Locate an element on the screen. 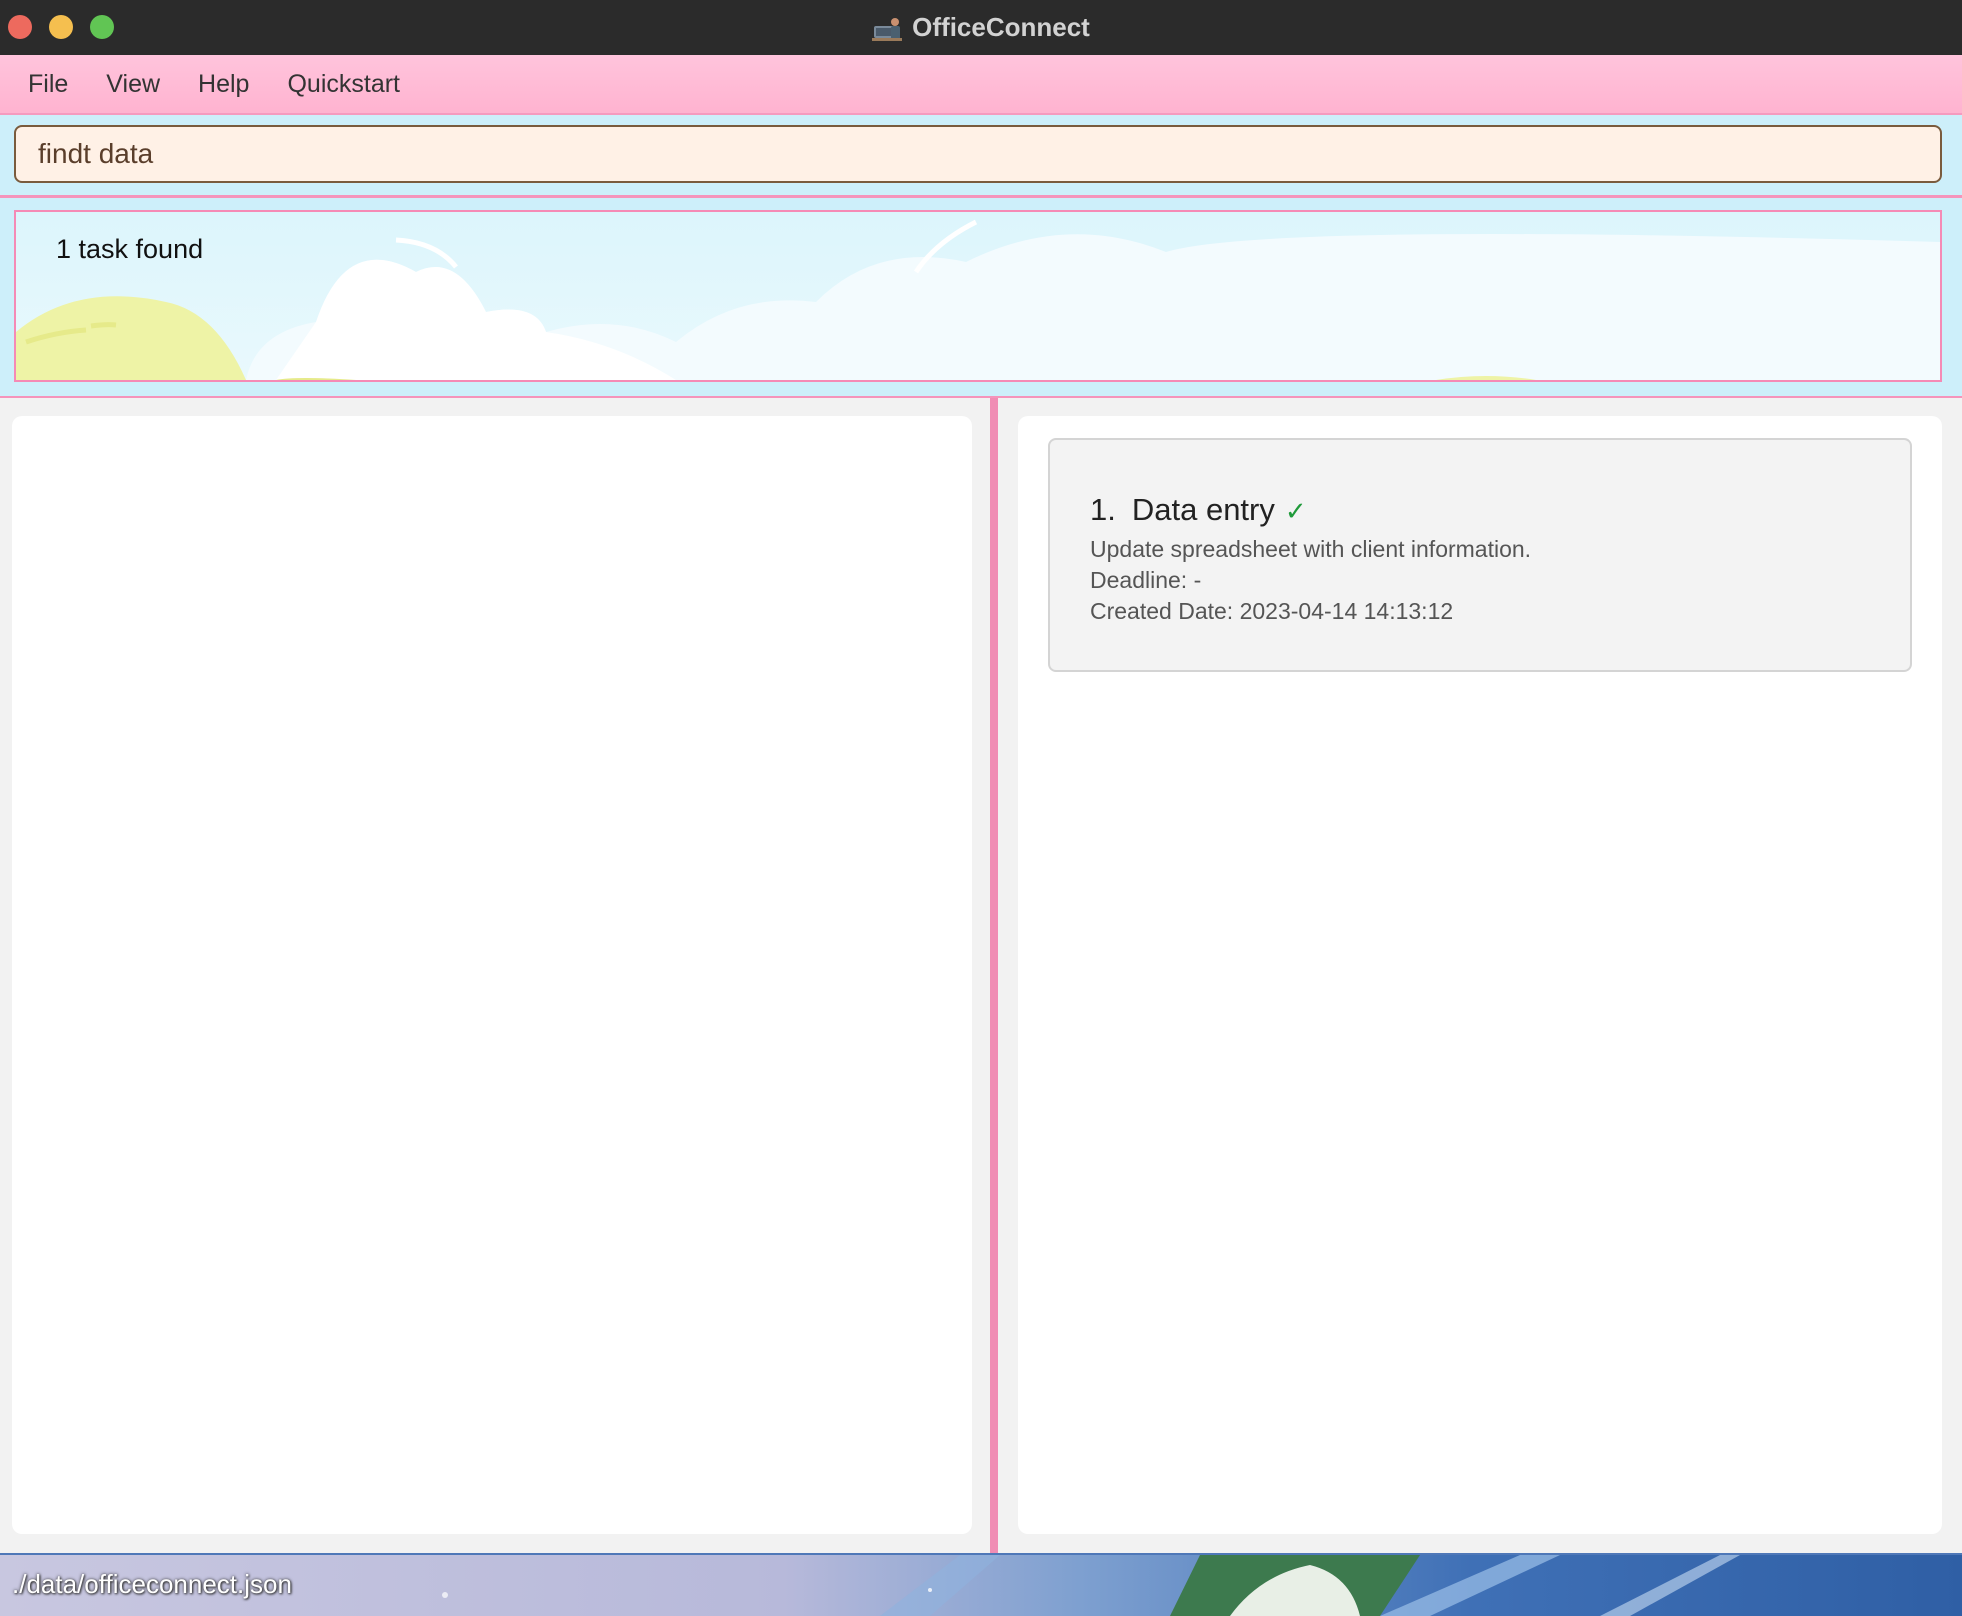 The height and width of the screenshot is (1616, 1962). menu-view: View is located at coordinates (133, 84).